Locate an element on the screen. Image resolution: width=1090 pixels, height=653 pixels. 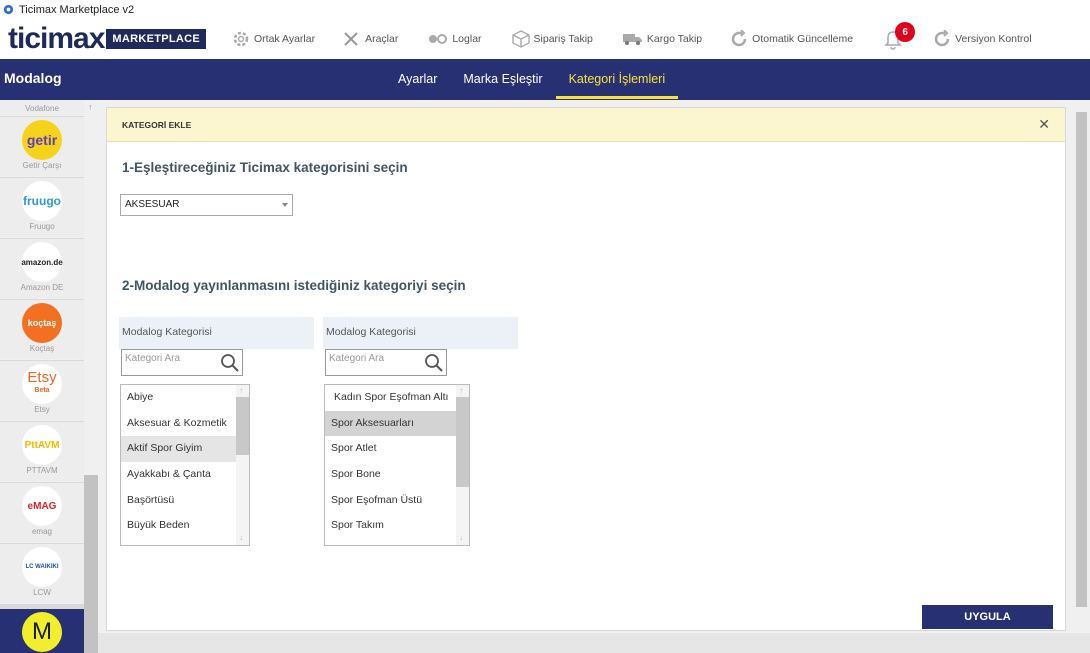
modalog-logo-text: M is located at coordinates (42, 631).